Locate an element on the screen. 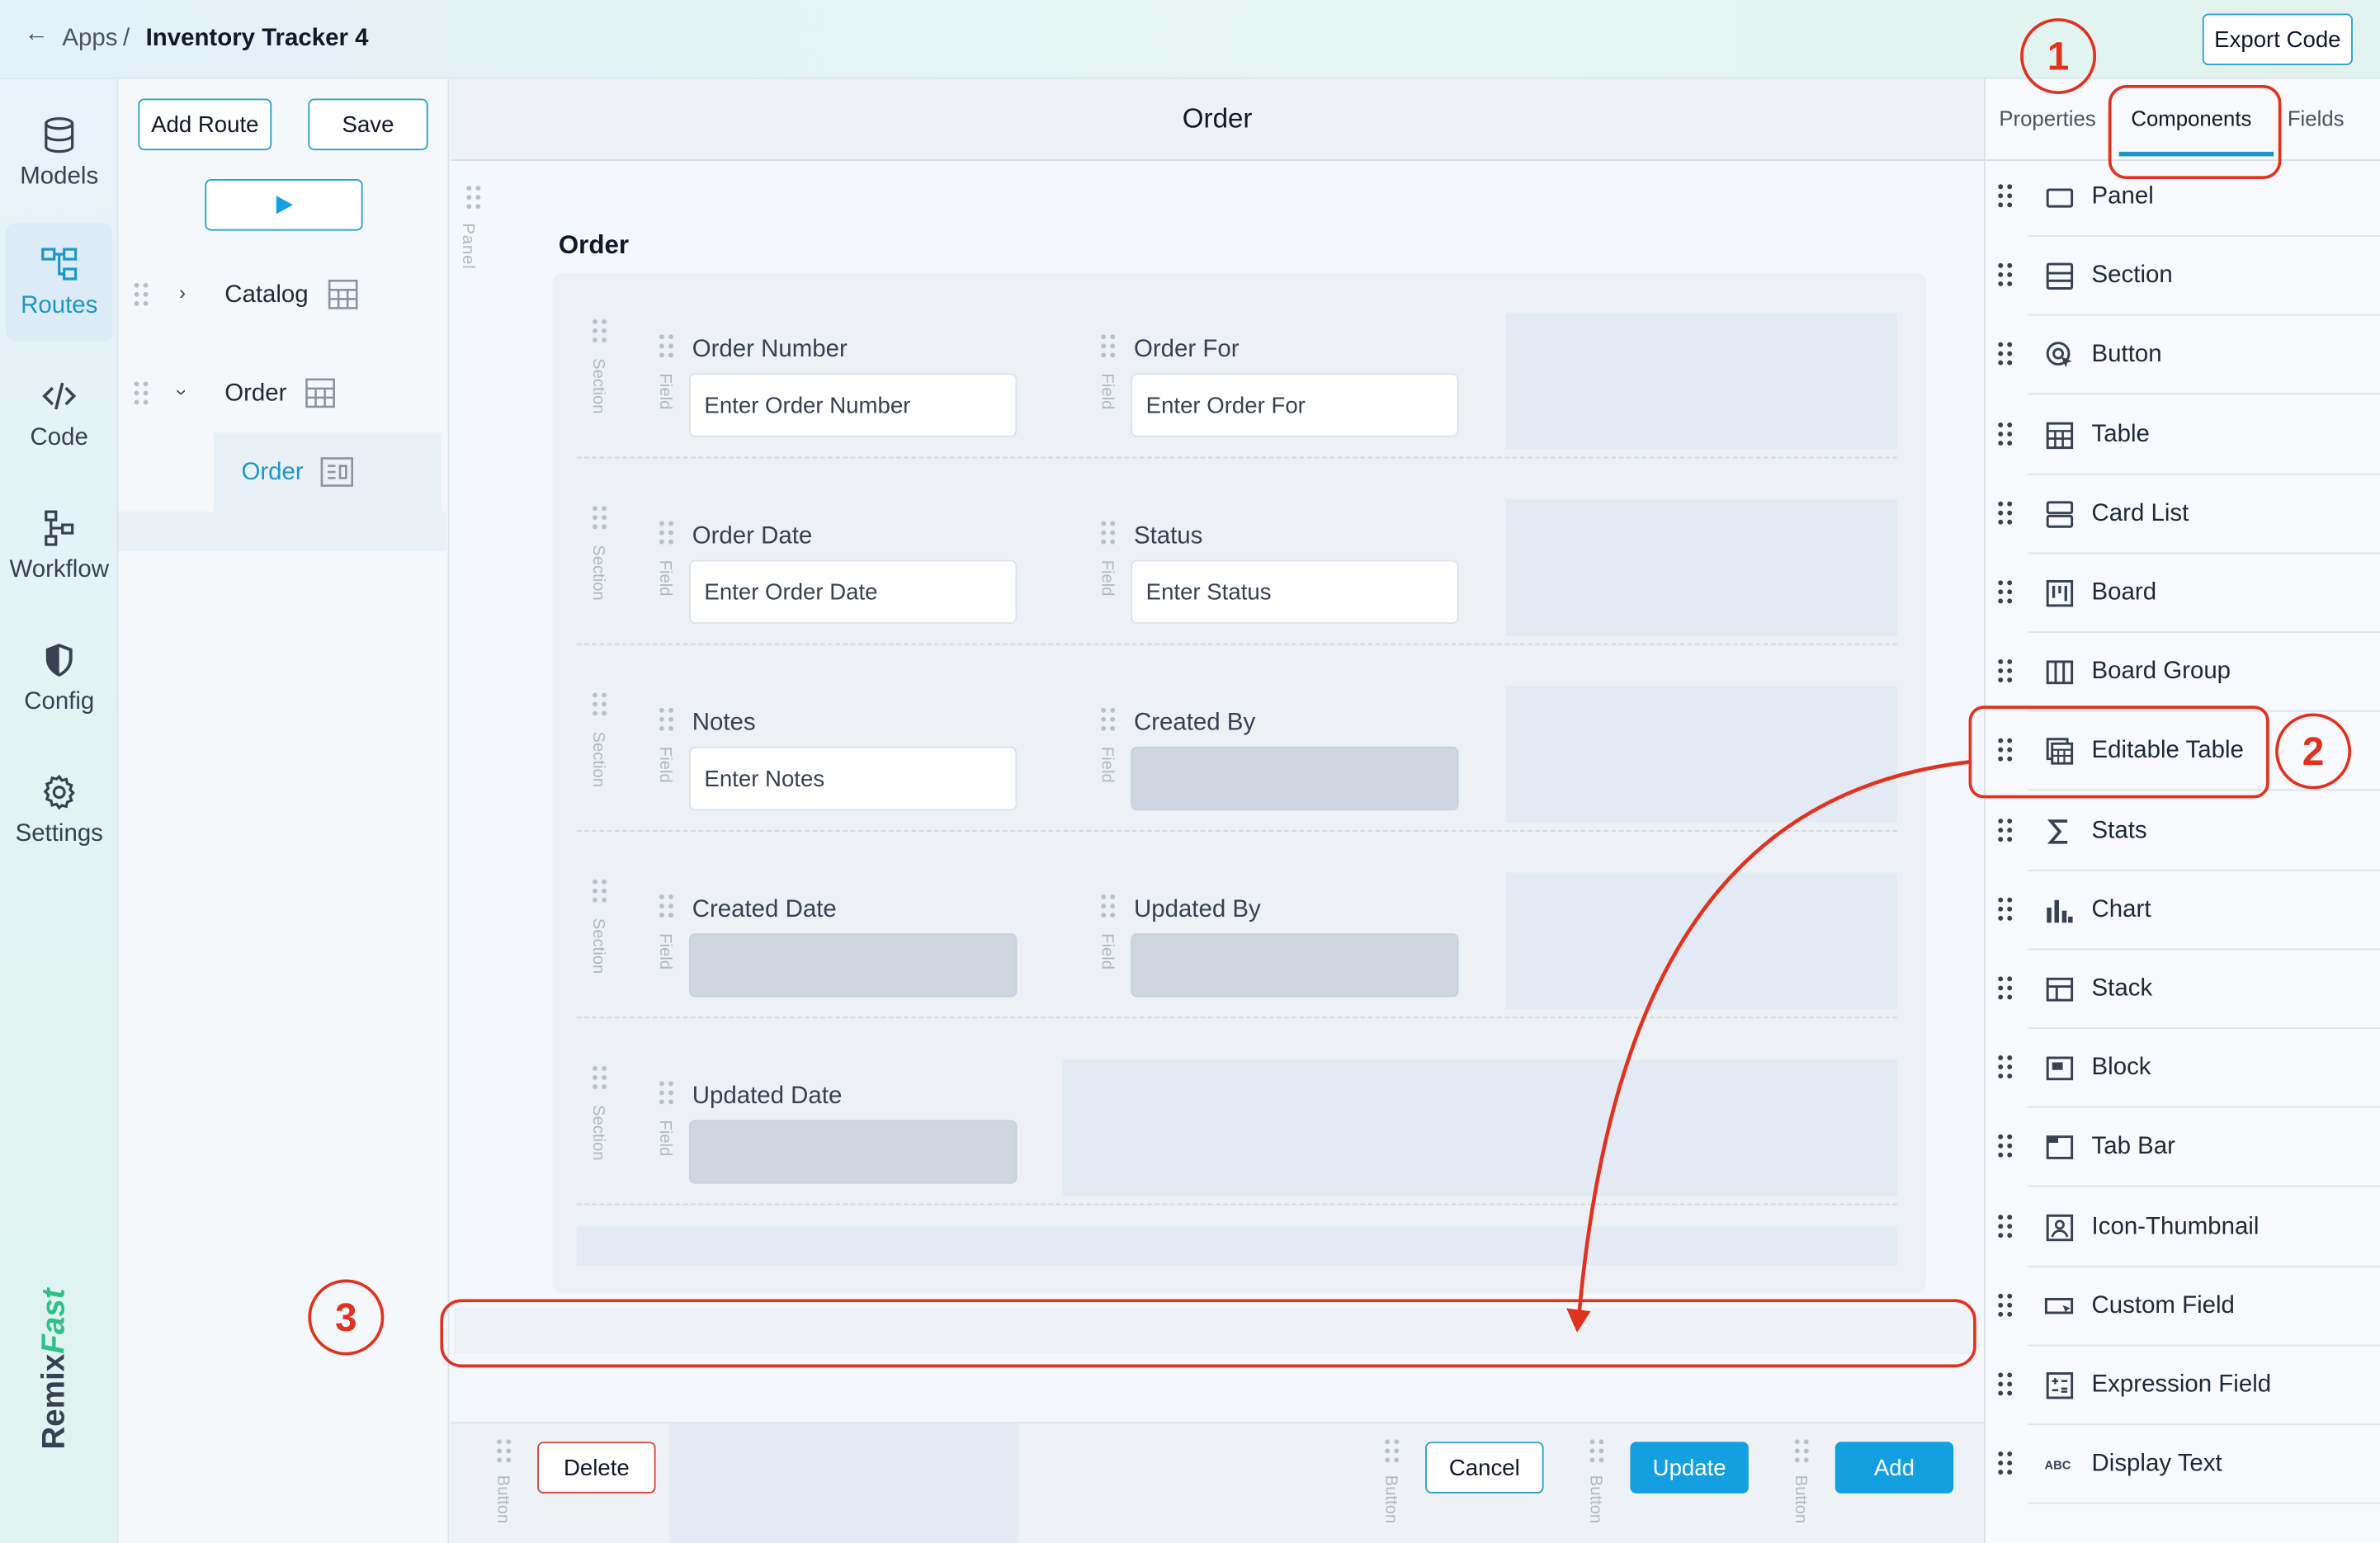  field-order-for: Field Order For Enter Order For is located at coordinates (1288, 385).